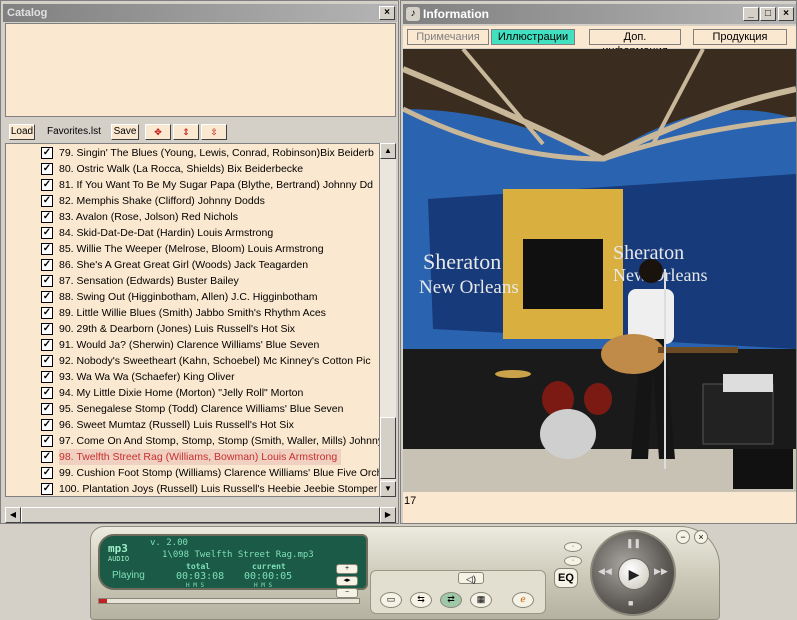 The height and width of the screenshot is (620, 797). Describe the element at coordinates (448, 37) in the screenshot. I see `tab-notes: Примечания` at that location.